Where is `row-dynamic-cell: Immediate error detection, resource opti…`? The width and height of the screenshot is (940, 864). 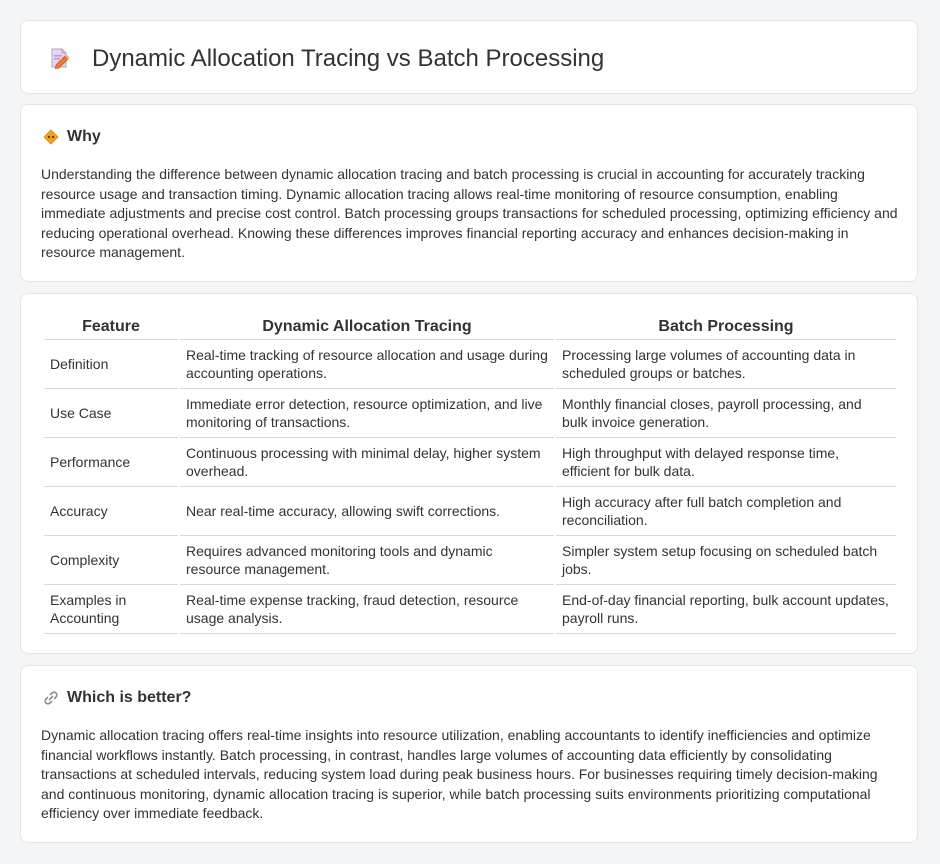 row-dynamic-cell: Immediate error detection, resource opti… is located at coordinates (367, 413).